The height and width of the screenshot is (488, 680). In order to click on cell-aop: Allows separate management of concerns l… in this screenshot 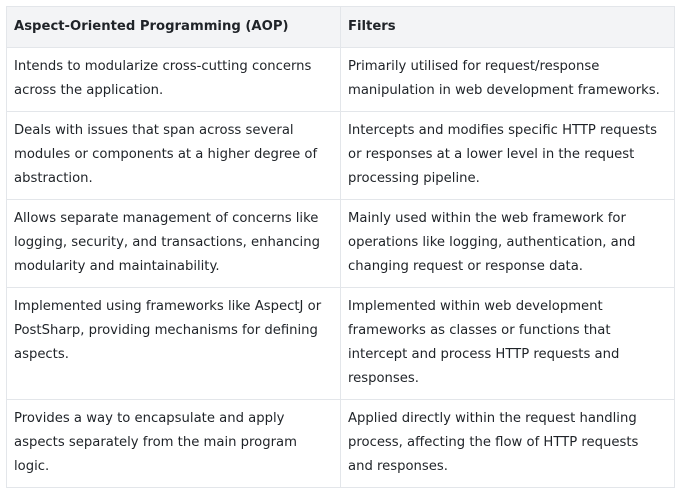, I will do `click(173, 243)`.